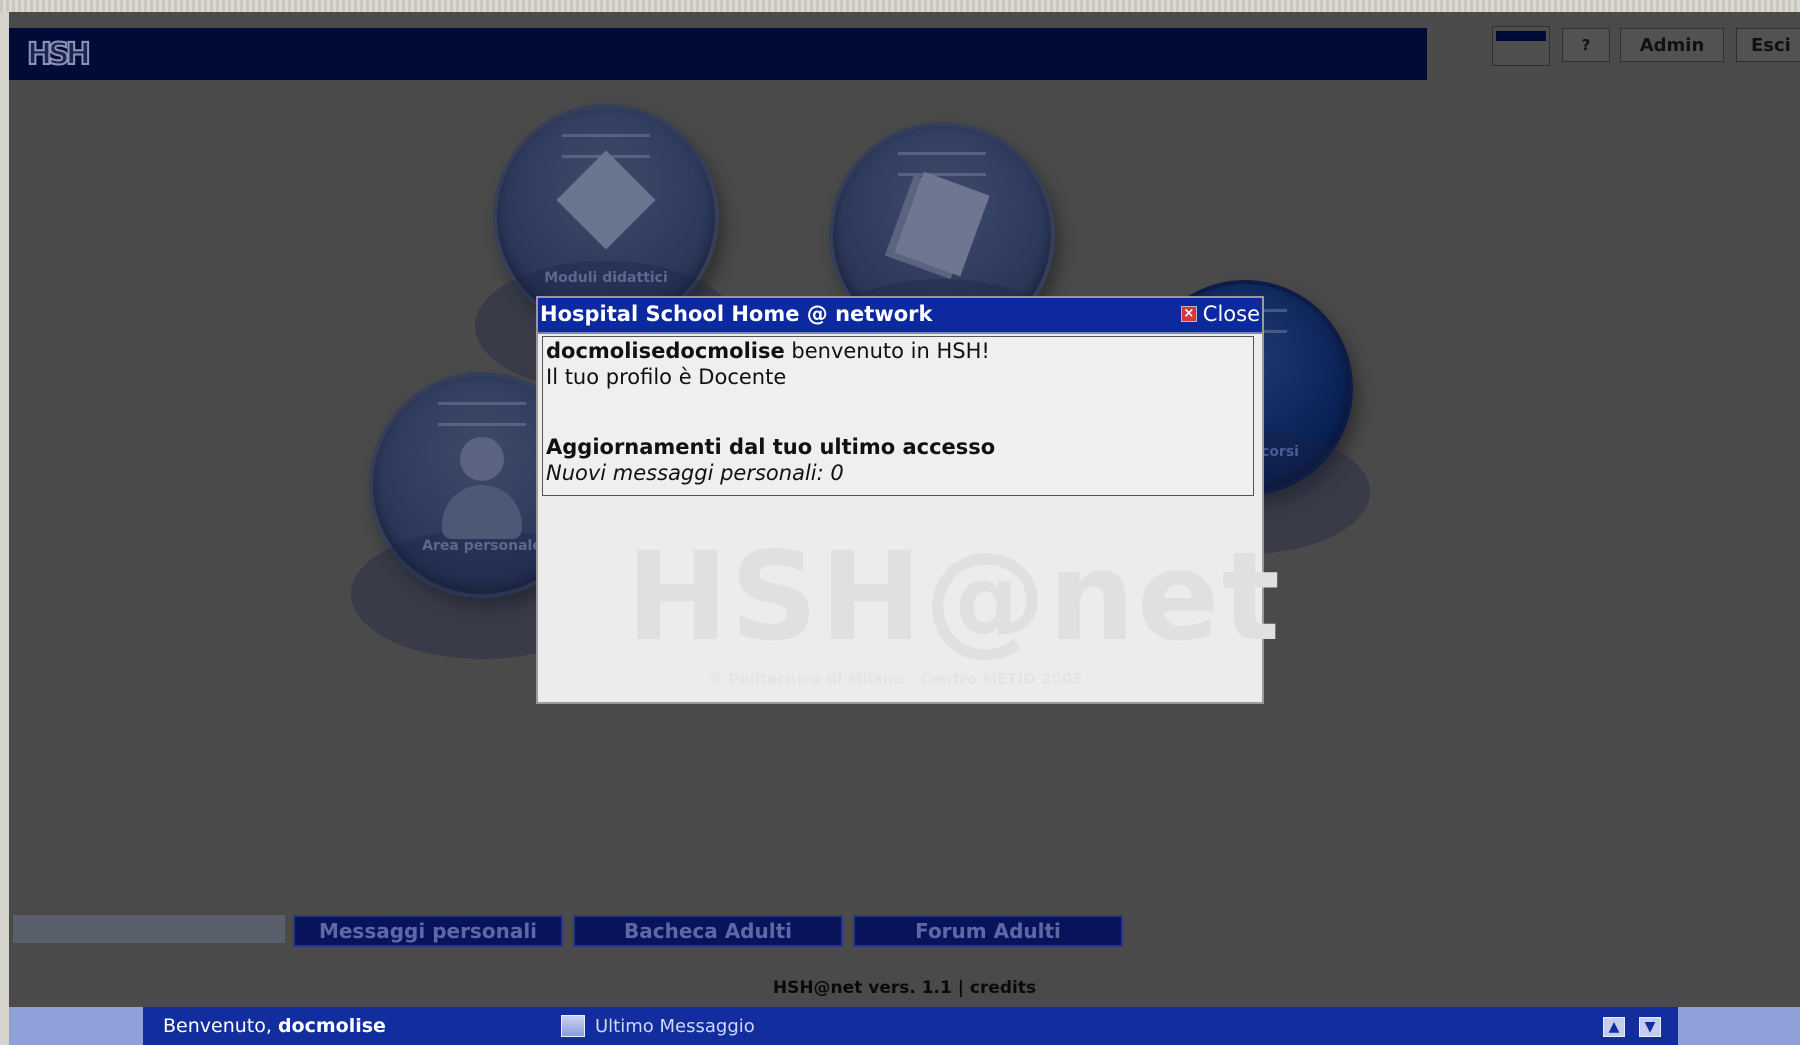 Image resolution: width=1800 pixels, height=1045 pixels. I want to click on new-messages-count: Nuovi messaggi personali: 0, so click(695, 473).